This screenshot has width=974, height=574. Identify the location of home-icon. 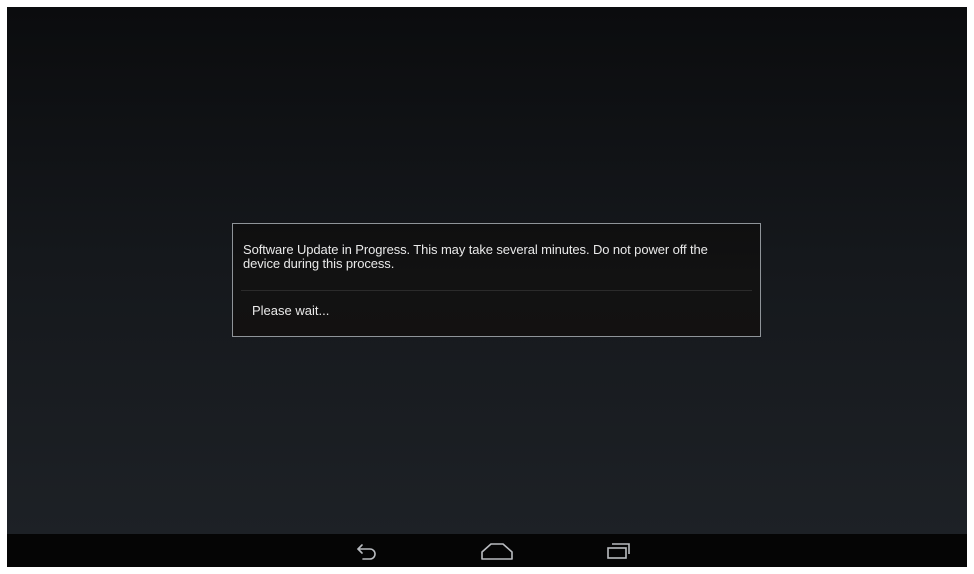
(497, 551).